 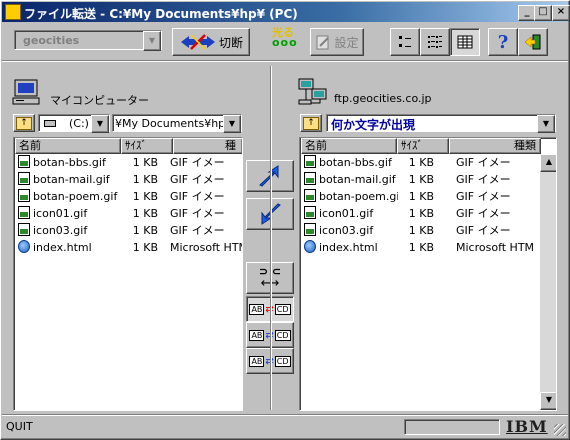 What do you see at coordinates (26, 92) in the screenshot?
I see `local-computer-icon` at bounding box center [26, 92].